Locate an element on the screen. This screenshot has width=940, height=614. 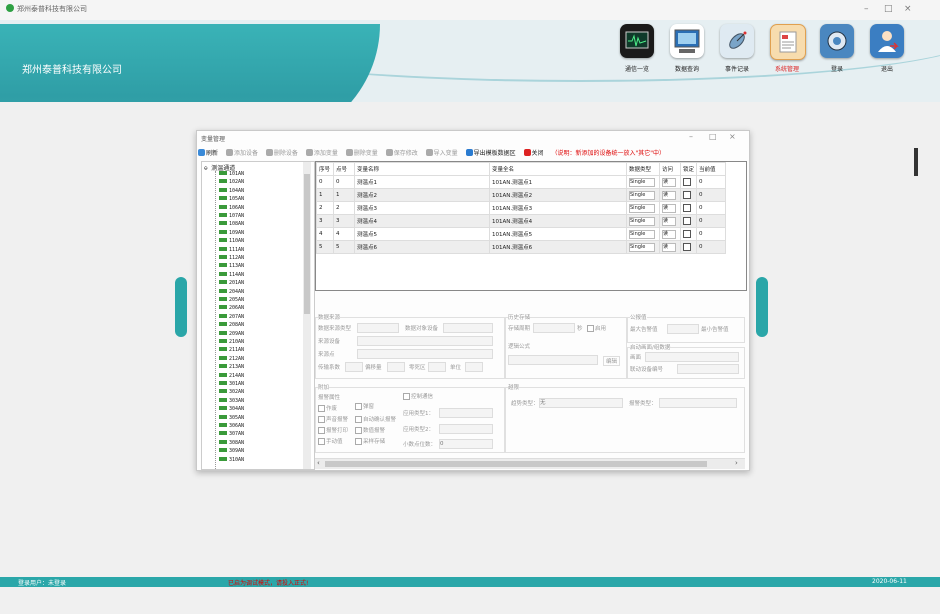
max-alarm-input is located at coordinates (683, 329).